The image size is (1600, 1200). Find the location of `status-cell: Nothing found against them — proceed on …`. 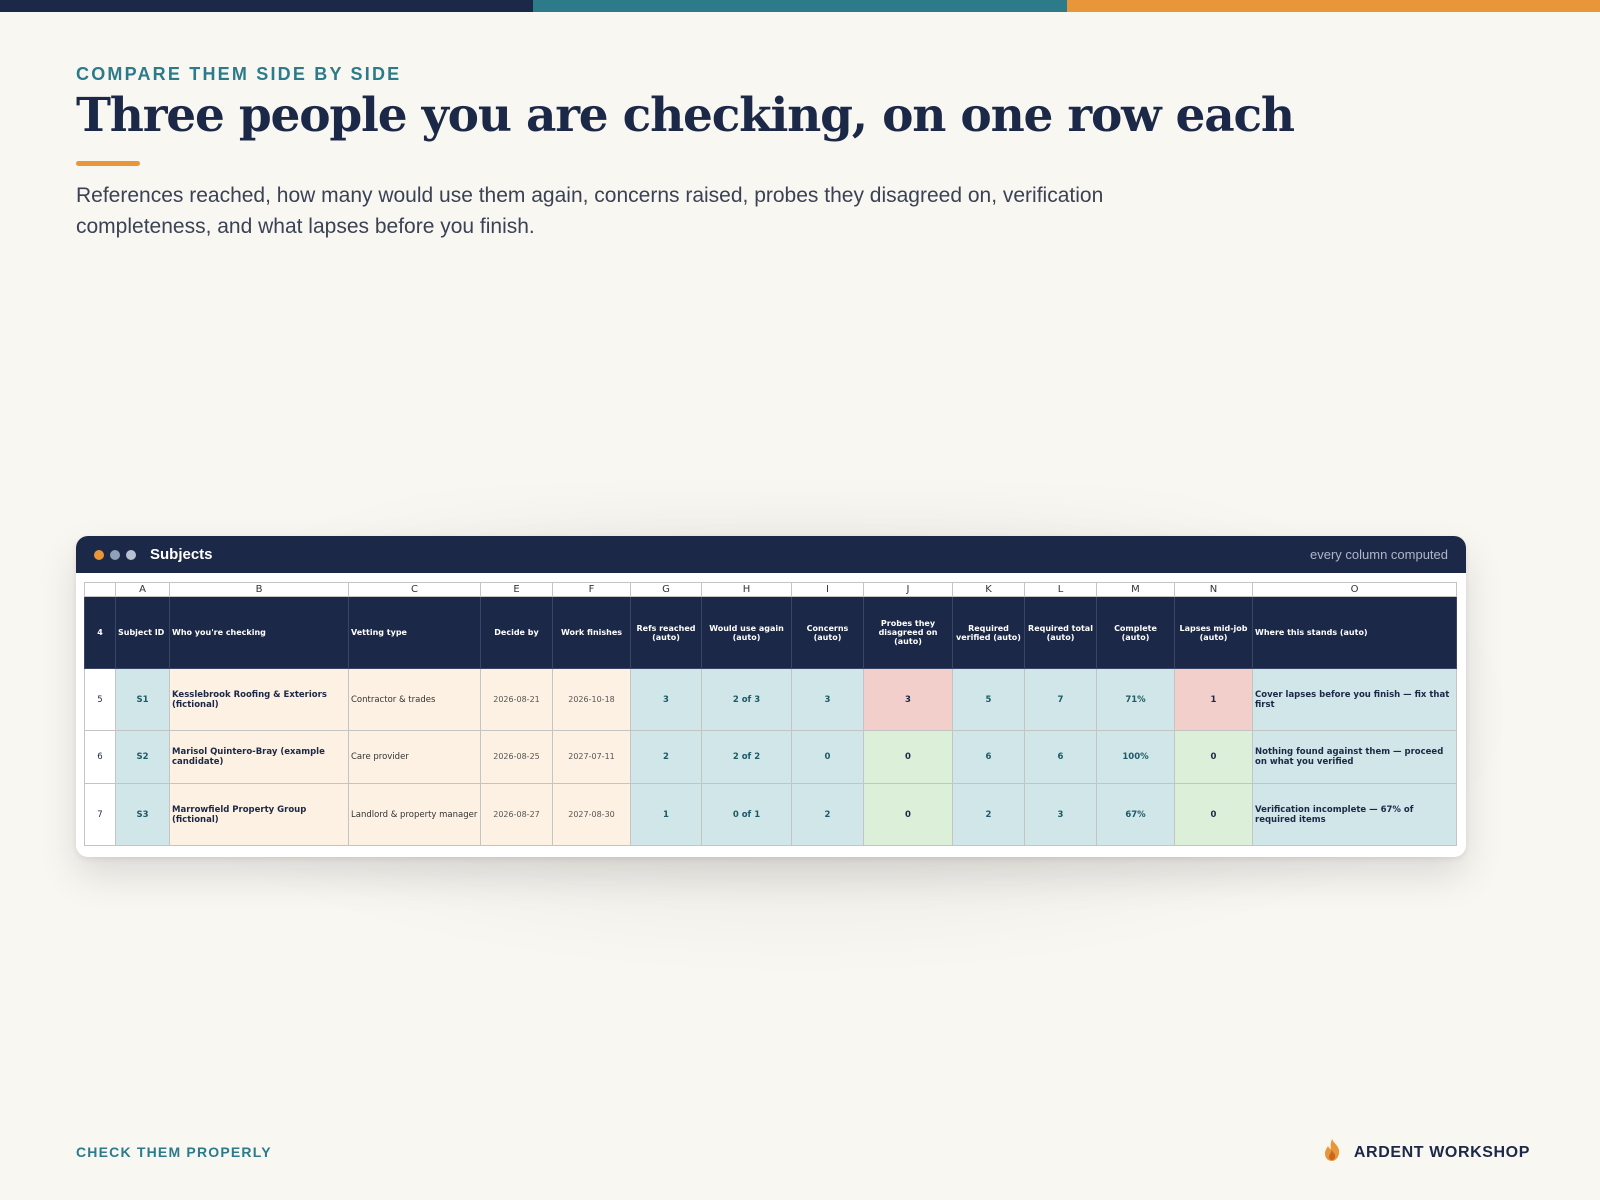

status-cell: Nothing found against them — proceed on … is located at coordinates (1354, 757).